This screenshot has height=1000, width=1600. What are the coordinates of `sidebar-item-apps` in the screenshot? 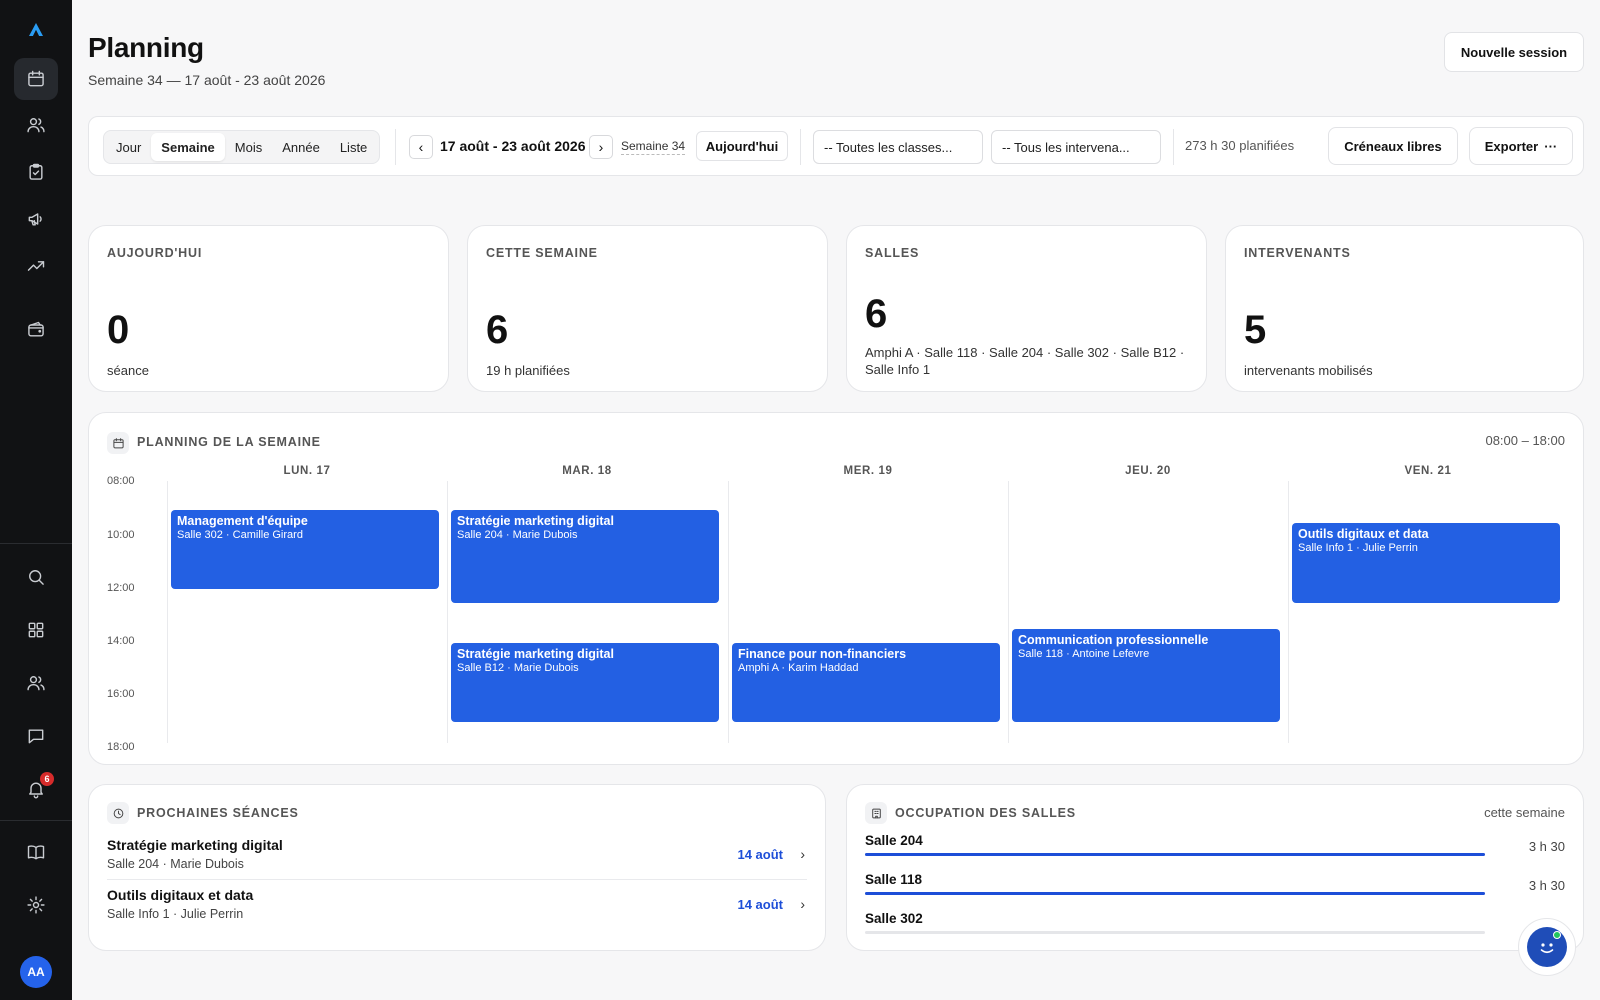 It's located at (36, 630).